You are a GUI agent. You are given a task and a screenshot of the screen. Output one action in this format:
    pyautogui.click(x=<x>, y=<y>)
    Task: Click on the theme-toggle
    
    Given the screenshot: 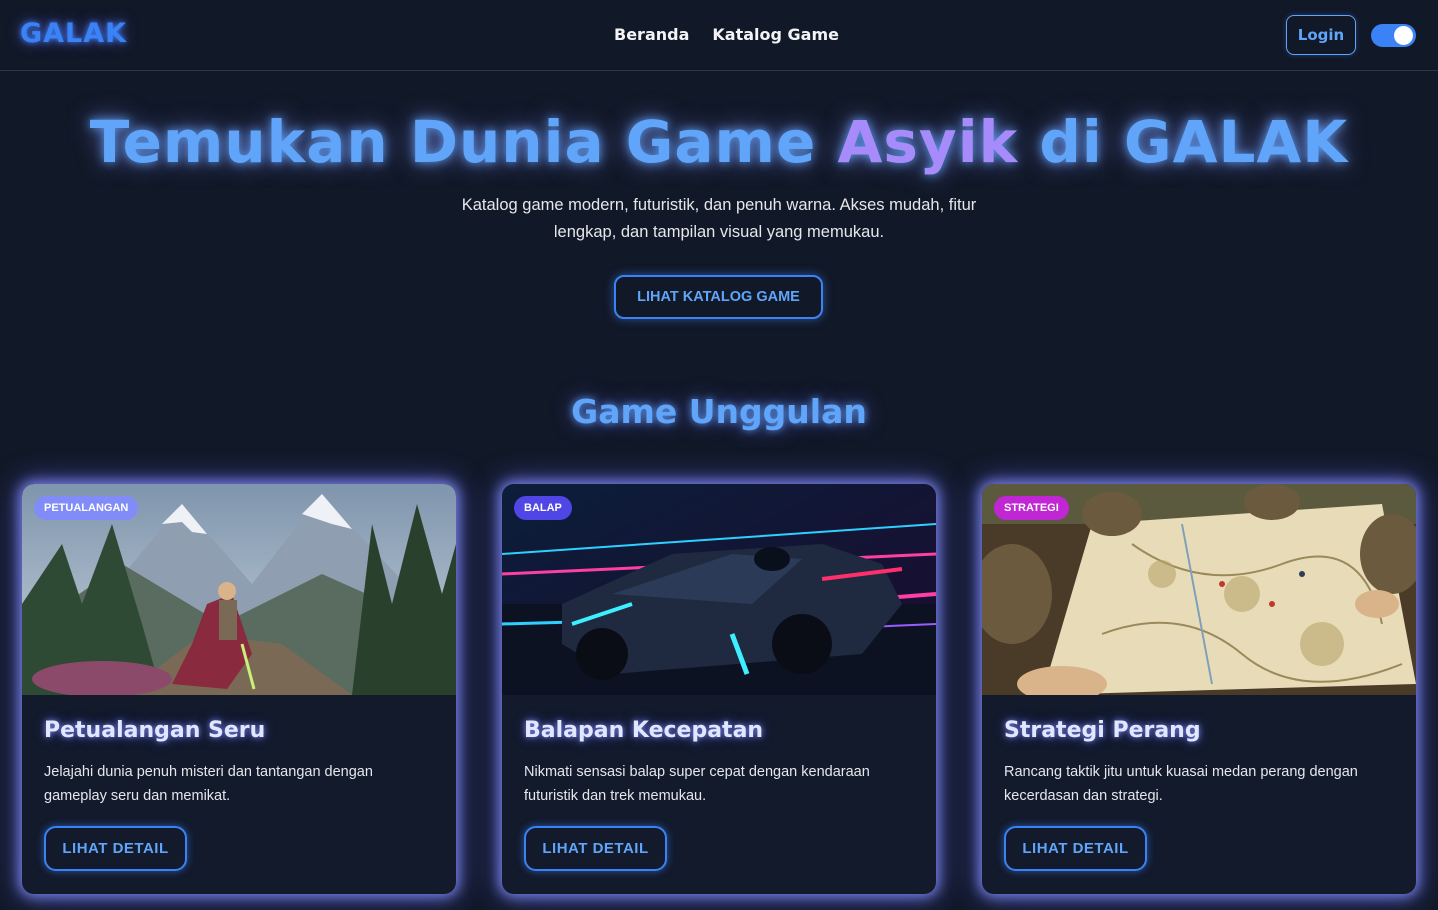 What is the action you would take?
    pyautogui.click(x=1393, y=35)
    